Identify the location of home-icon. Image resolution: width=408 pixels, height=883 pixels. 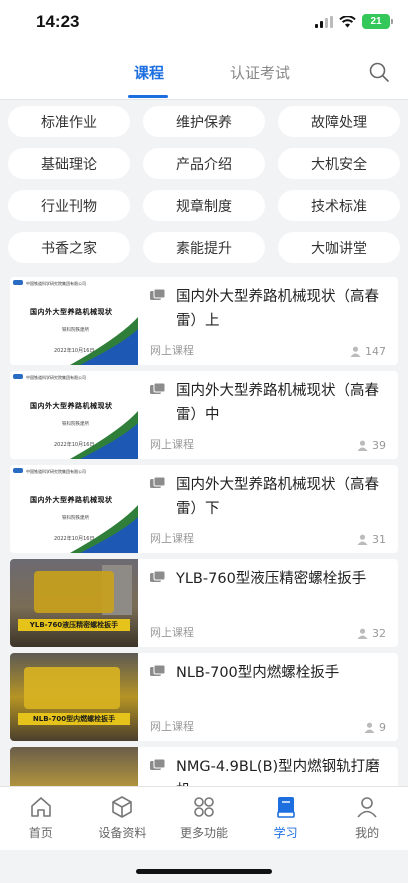
(40, 807).